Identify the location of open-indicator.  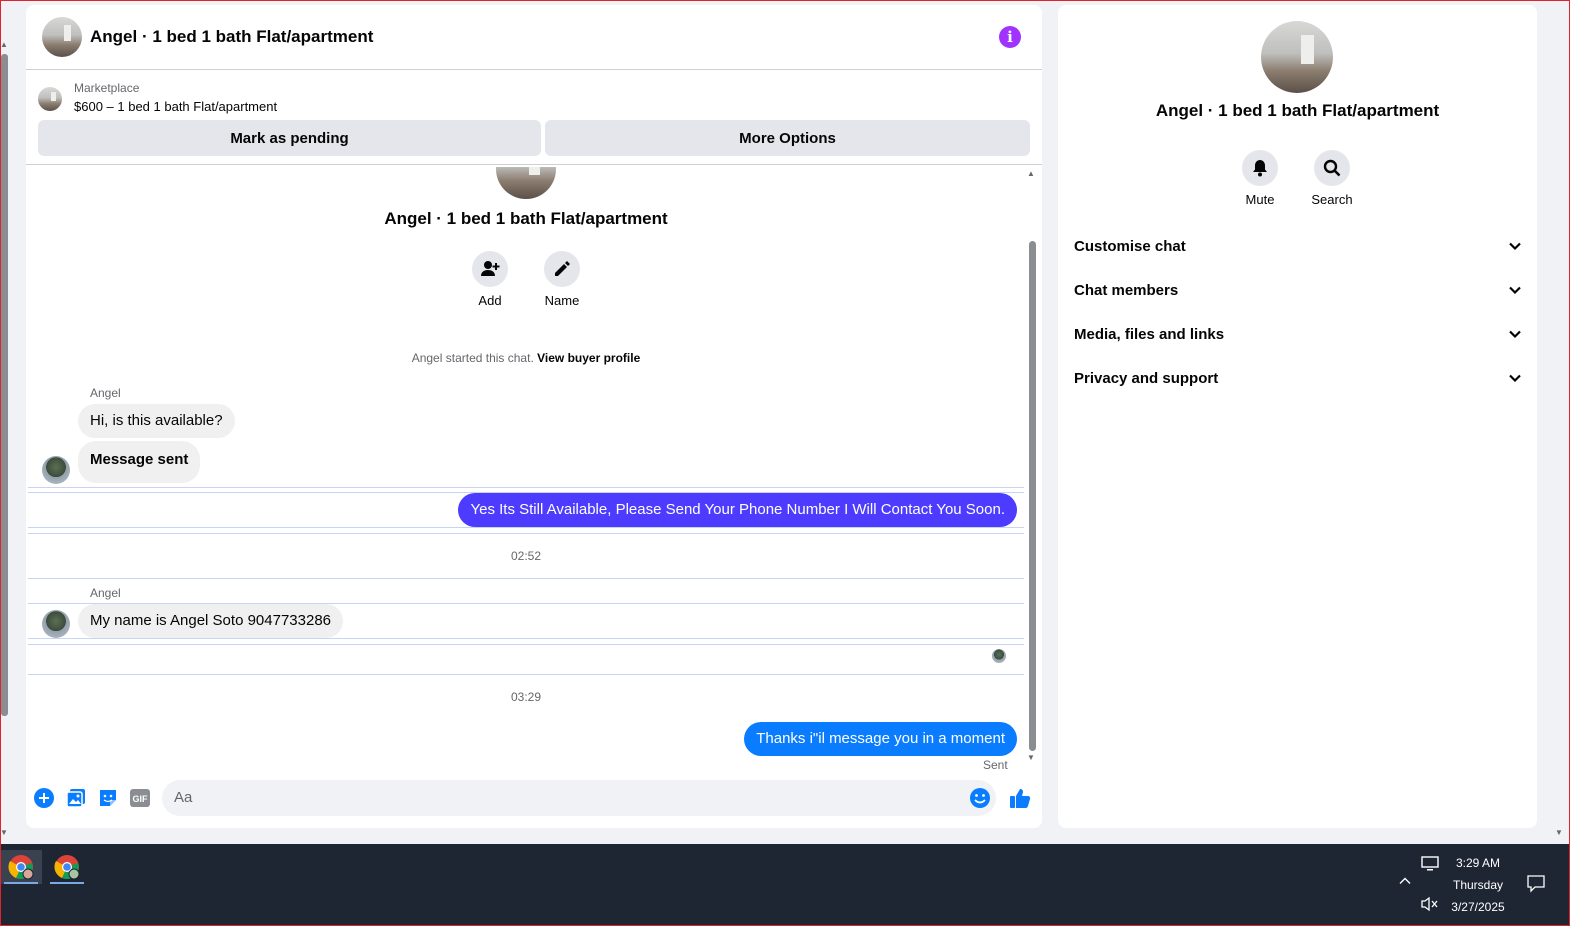
(67, 883).